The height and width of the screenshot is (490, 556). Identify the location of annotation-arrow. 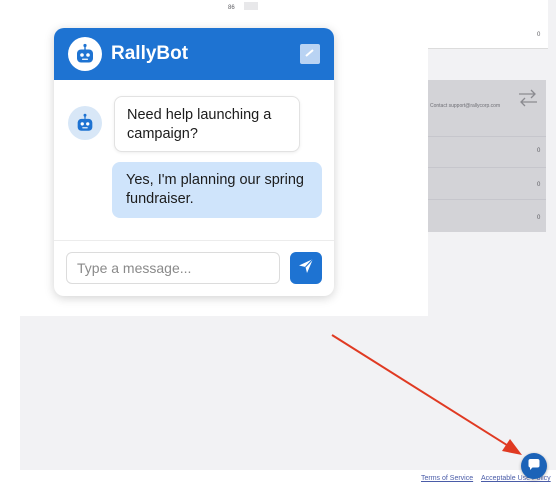
(426, 394).